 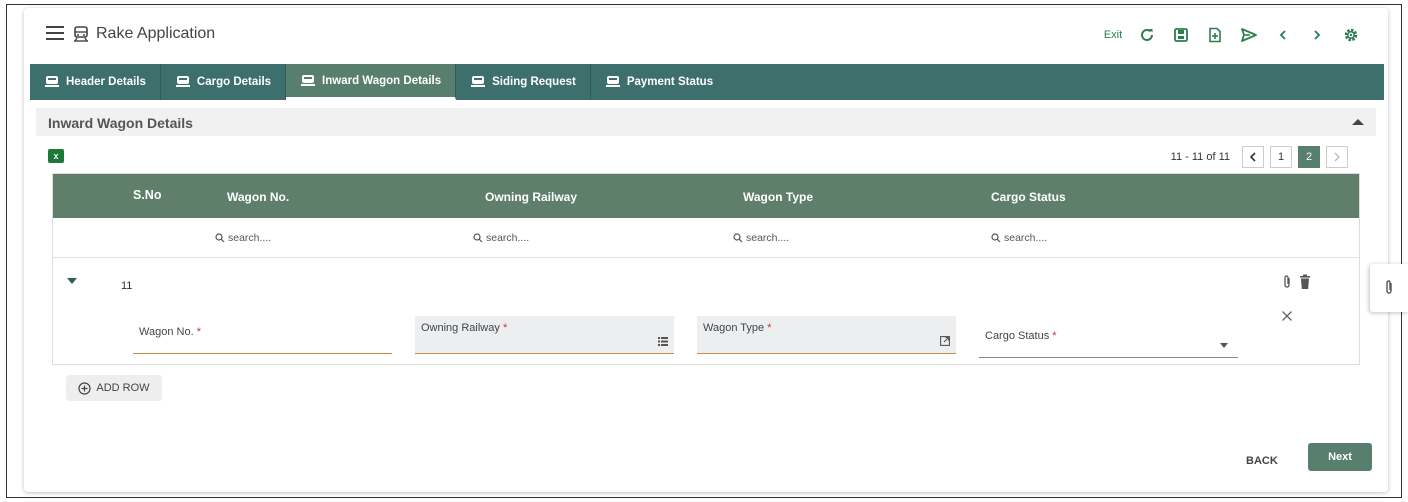 I want to click on column-header-sno: S.No, so click(x=147, y=195).